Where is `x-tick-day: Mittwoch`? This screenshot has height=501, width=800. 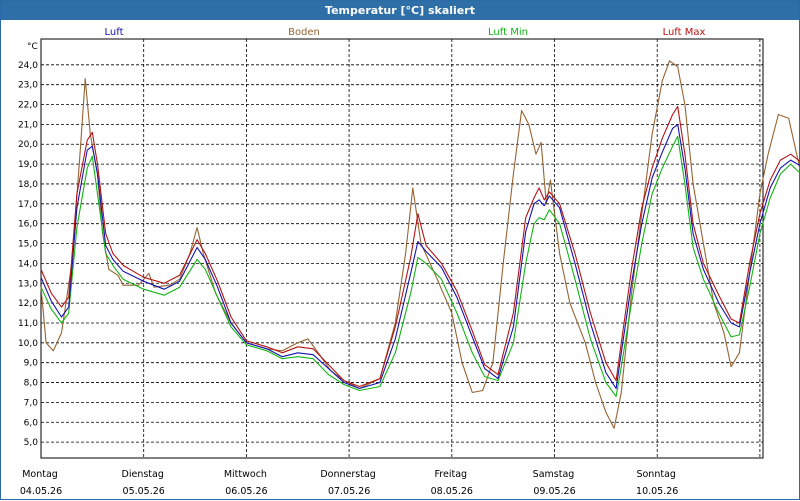 x-tick-day: Mittwoch is located at coordinates (245, 474).